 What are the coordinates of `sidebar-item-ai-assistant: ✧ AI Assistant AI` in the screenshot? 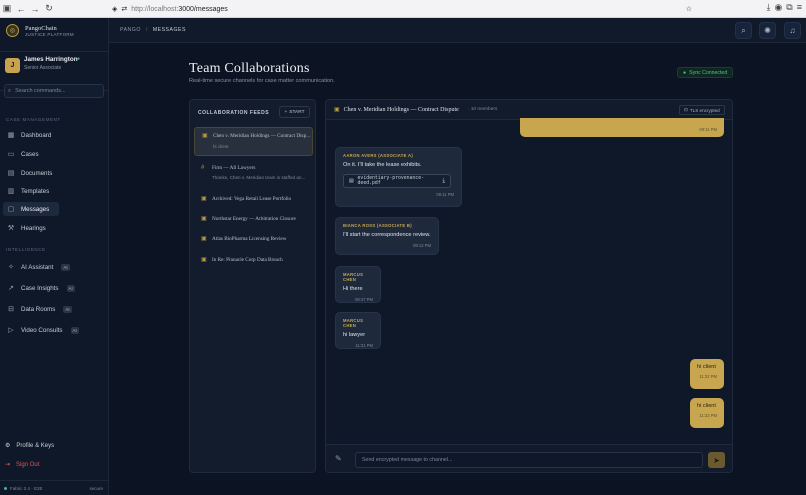 It's located at (43, 267).